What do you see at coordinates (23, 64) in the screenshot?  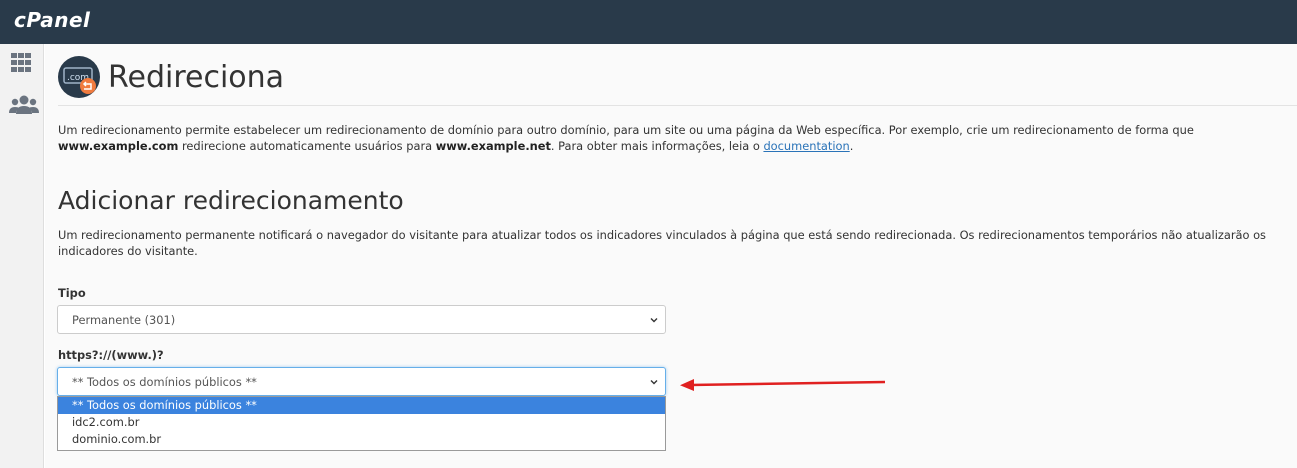 I see `grid-icon` at bounding box center [23, 64].